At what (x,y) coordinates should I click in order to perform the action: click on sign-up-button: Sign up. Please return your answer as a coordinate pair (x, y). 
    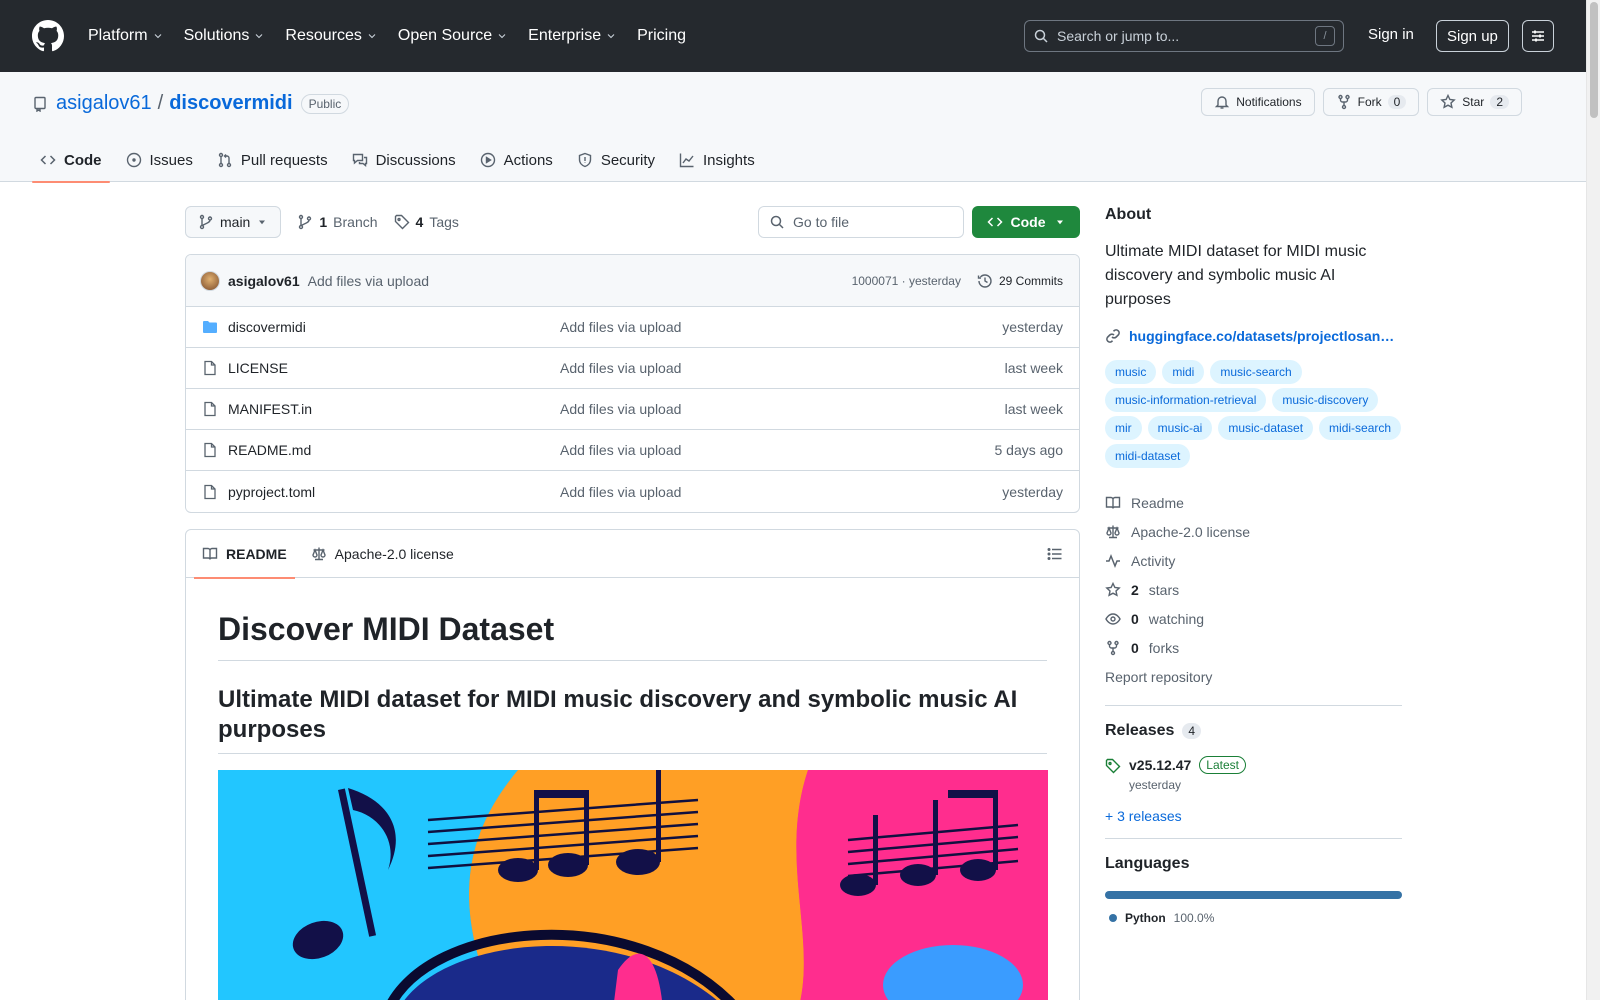
    Looking at the image, I should click on (1472, 36).